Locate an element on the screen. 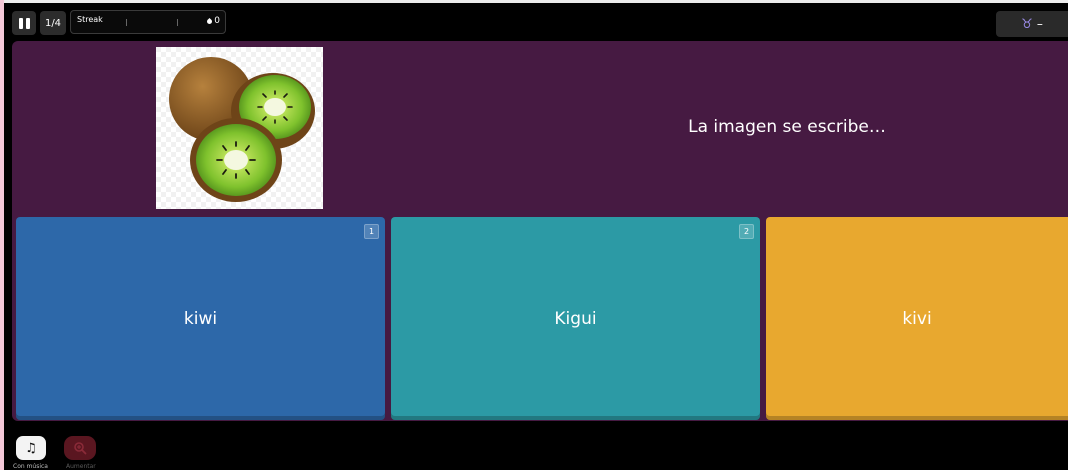  music-label: Con música is located at coordinates (30, 466).